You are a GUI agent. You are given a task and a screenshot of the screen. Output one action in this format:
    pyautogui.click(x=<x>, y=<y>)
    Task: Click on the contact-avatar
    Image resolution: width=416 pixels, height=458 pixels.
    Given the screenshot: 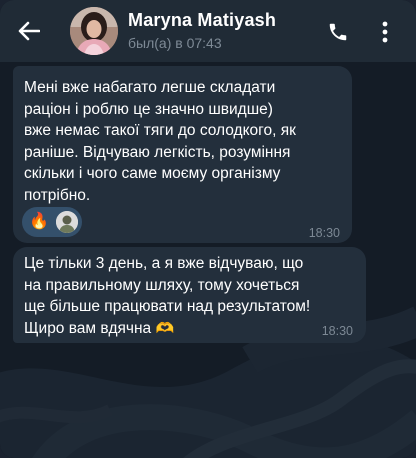 What is the action you would take?
    pyautogui.click(x=94, y=31)
    